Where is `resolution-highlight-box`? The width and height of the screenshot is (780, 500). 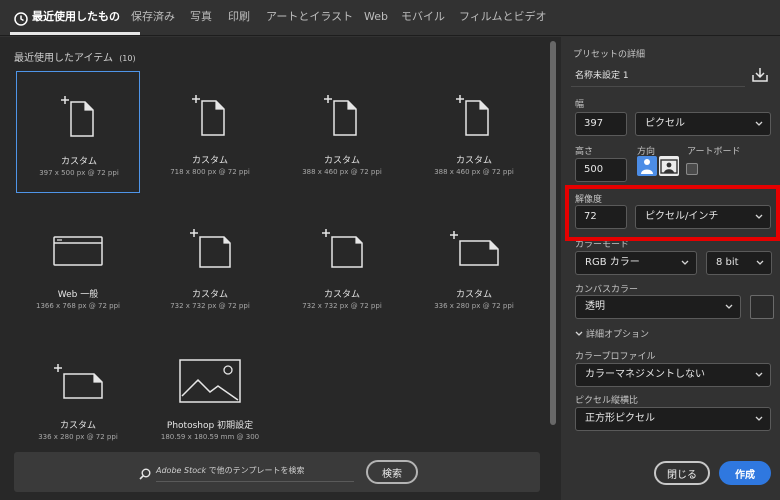 resolution-highlight-box is located at coordinates (672, 213).